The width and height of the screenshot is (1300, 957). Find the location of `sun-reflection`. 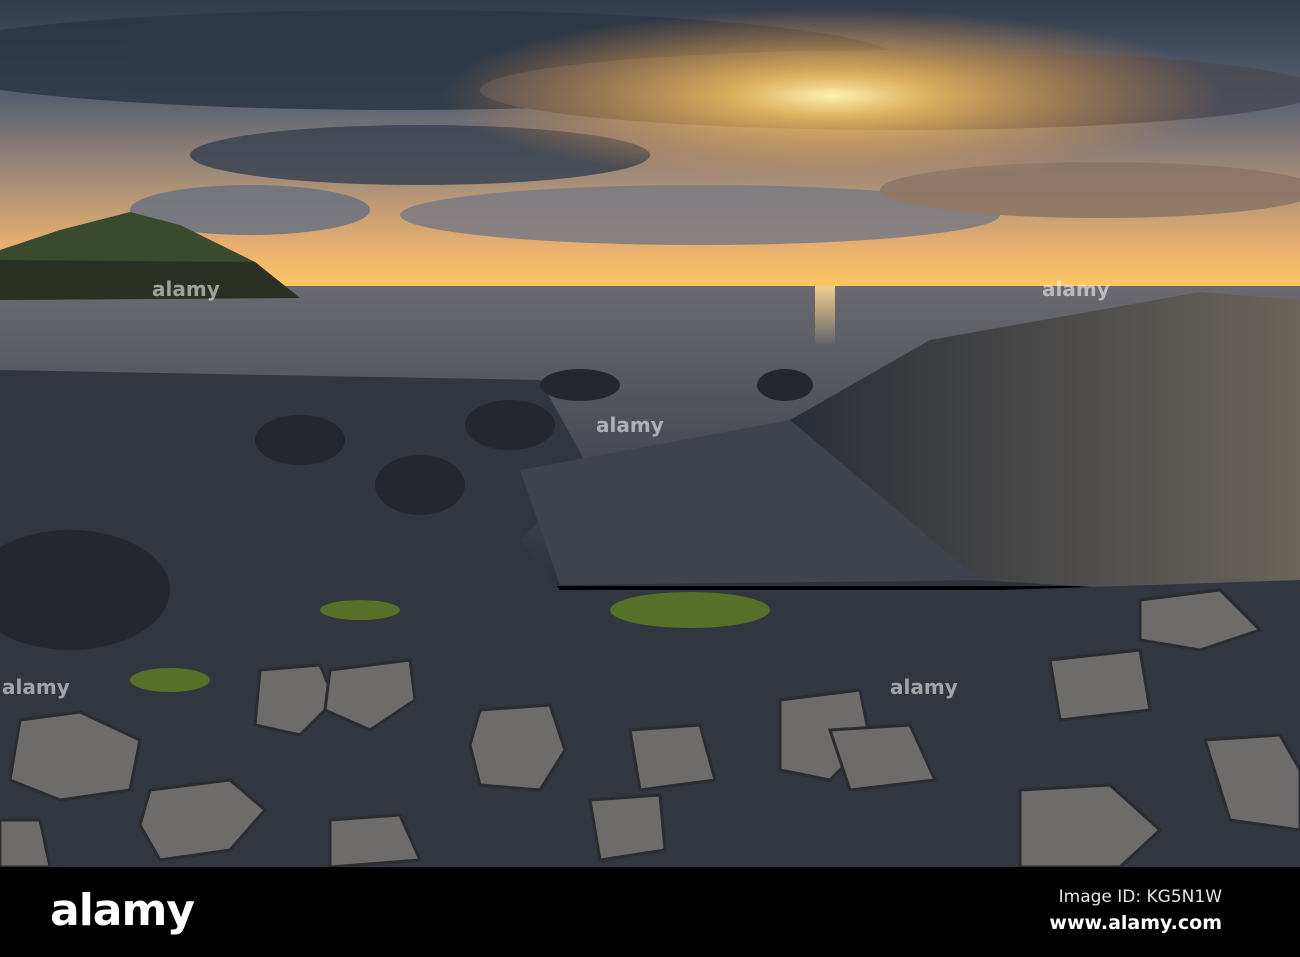

sun-reflection is located at coordinates (825, 316).